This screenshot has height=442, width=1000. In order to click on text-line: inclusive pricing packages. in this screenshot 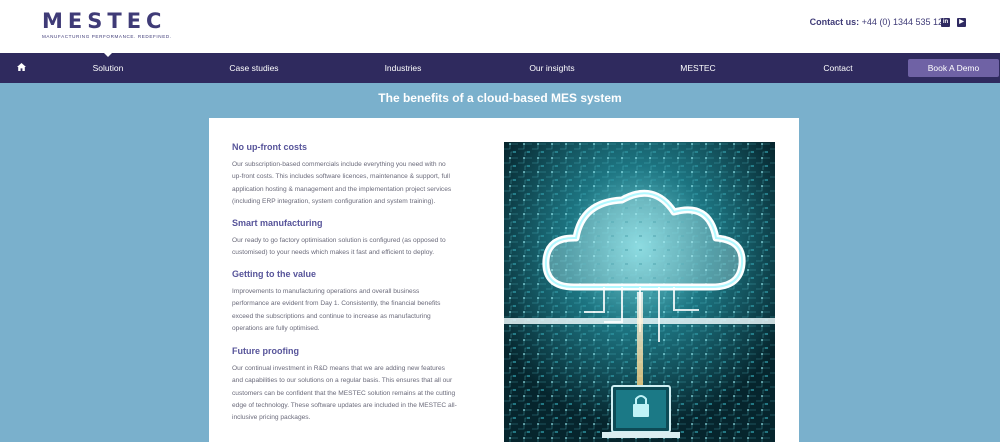, I will do `click(271, 418)`.